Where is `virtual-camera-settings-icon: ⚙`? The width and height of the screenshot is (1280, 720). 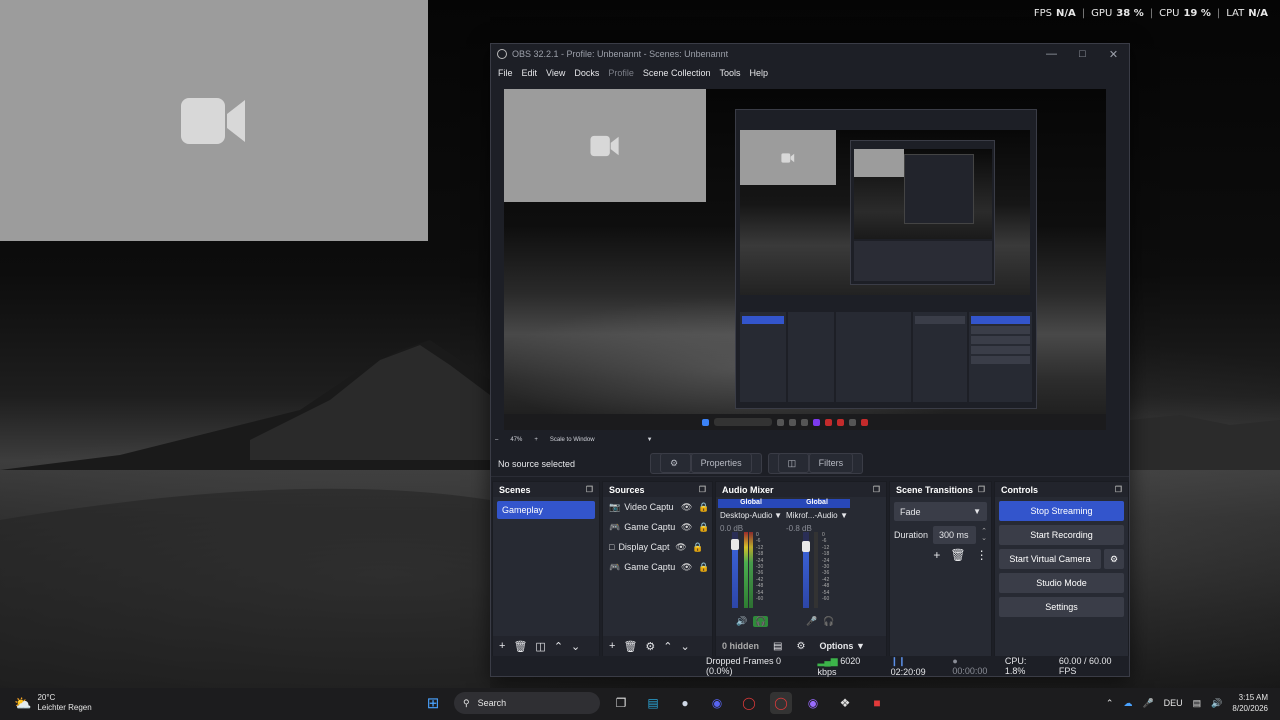 virtual-camera-settings-icon: ⚙ is located at coordinates (1114, 559).